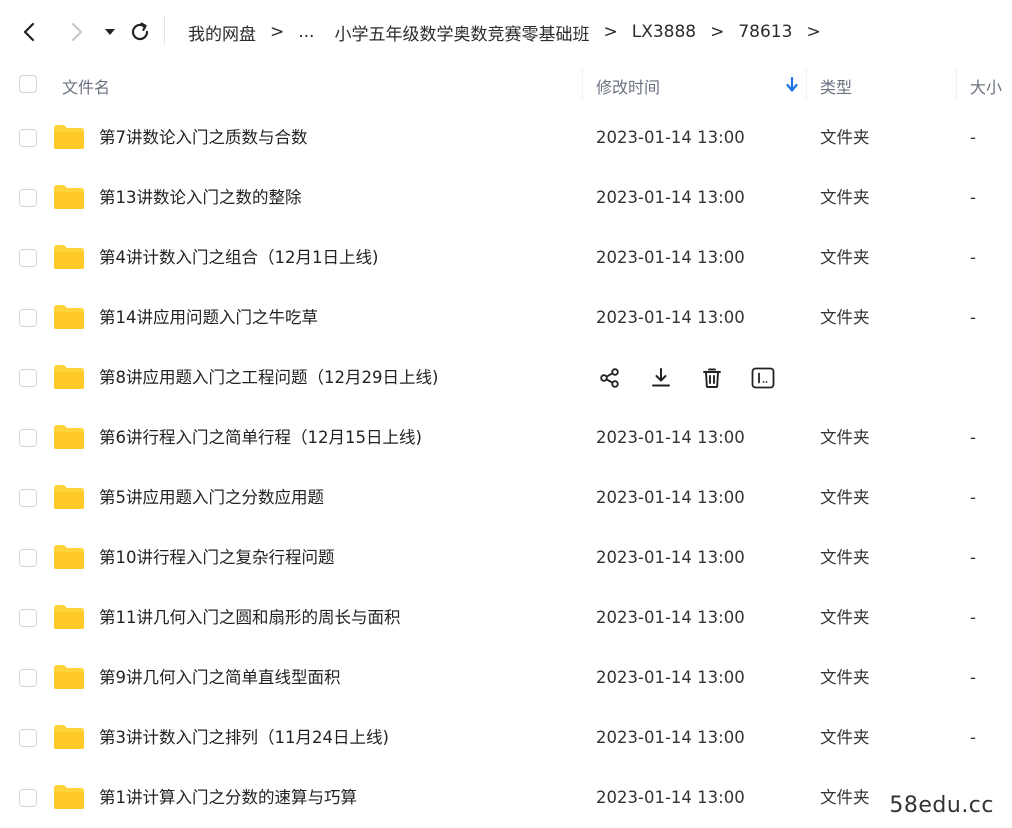 This screenshot has width=1012, height=828. What do you see at coordinates (110, 32) in the screenshot?
I see `caret-down-icon` at bounding box center [110, 32].